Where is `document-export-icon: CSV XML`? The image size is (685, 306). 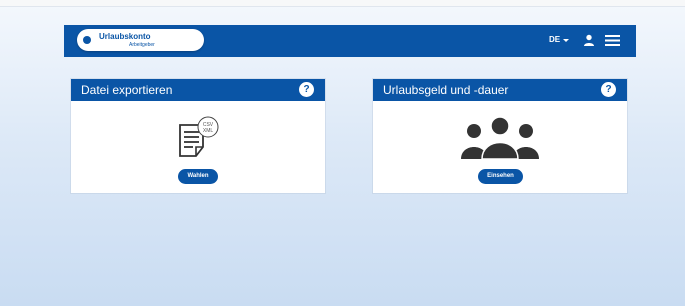
document-export-icon: CSV XML is located at coordinates (199, 136).